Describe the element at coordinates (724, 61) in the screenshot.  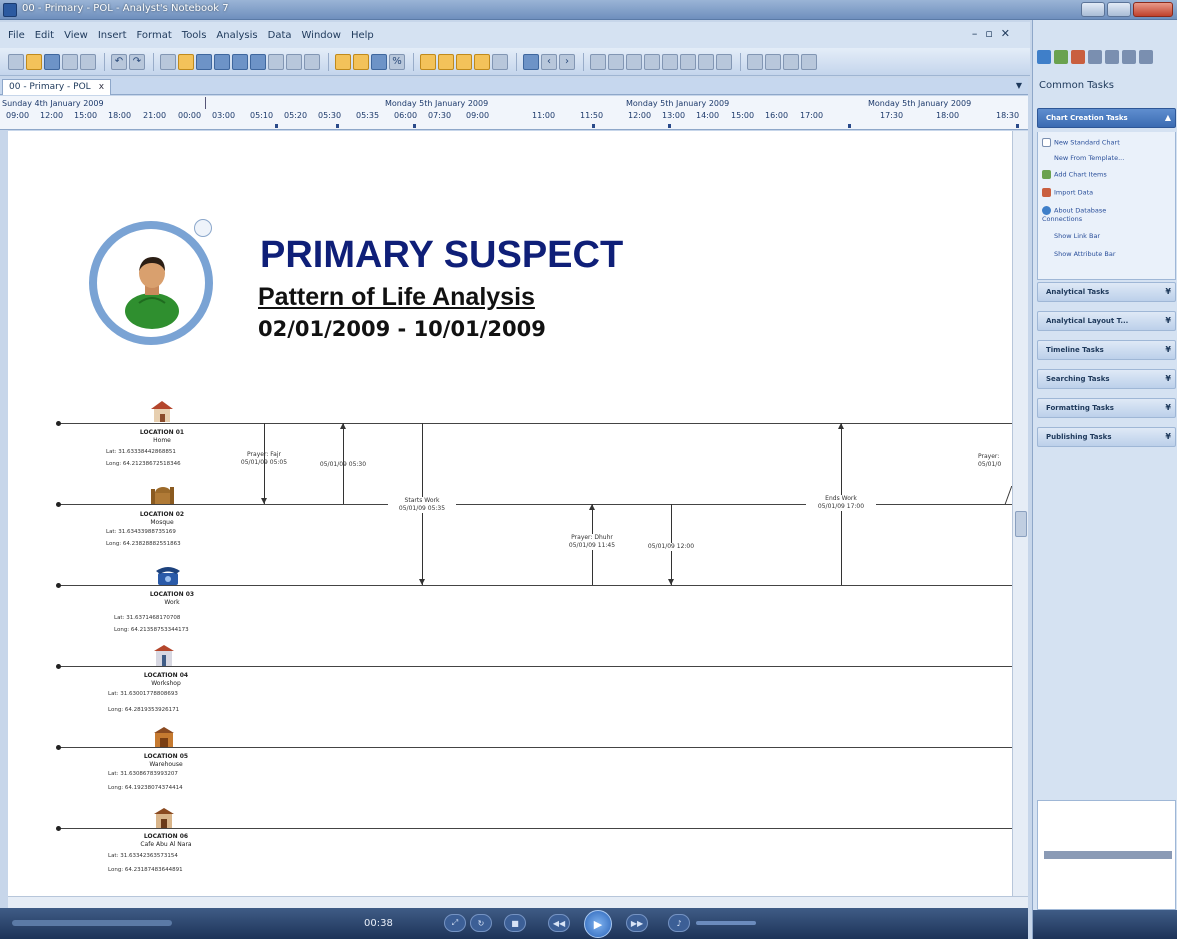
I see `frame-icon` at that location.